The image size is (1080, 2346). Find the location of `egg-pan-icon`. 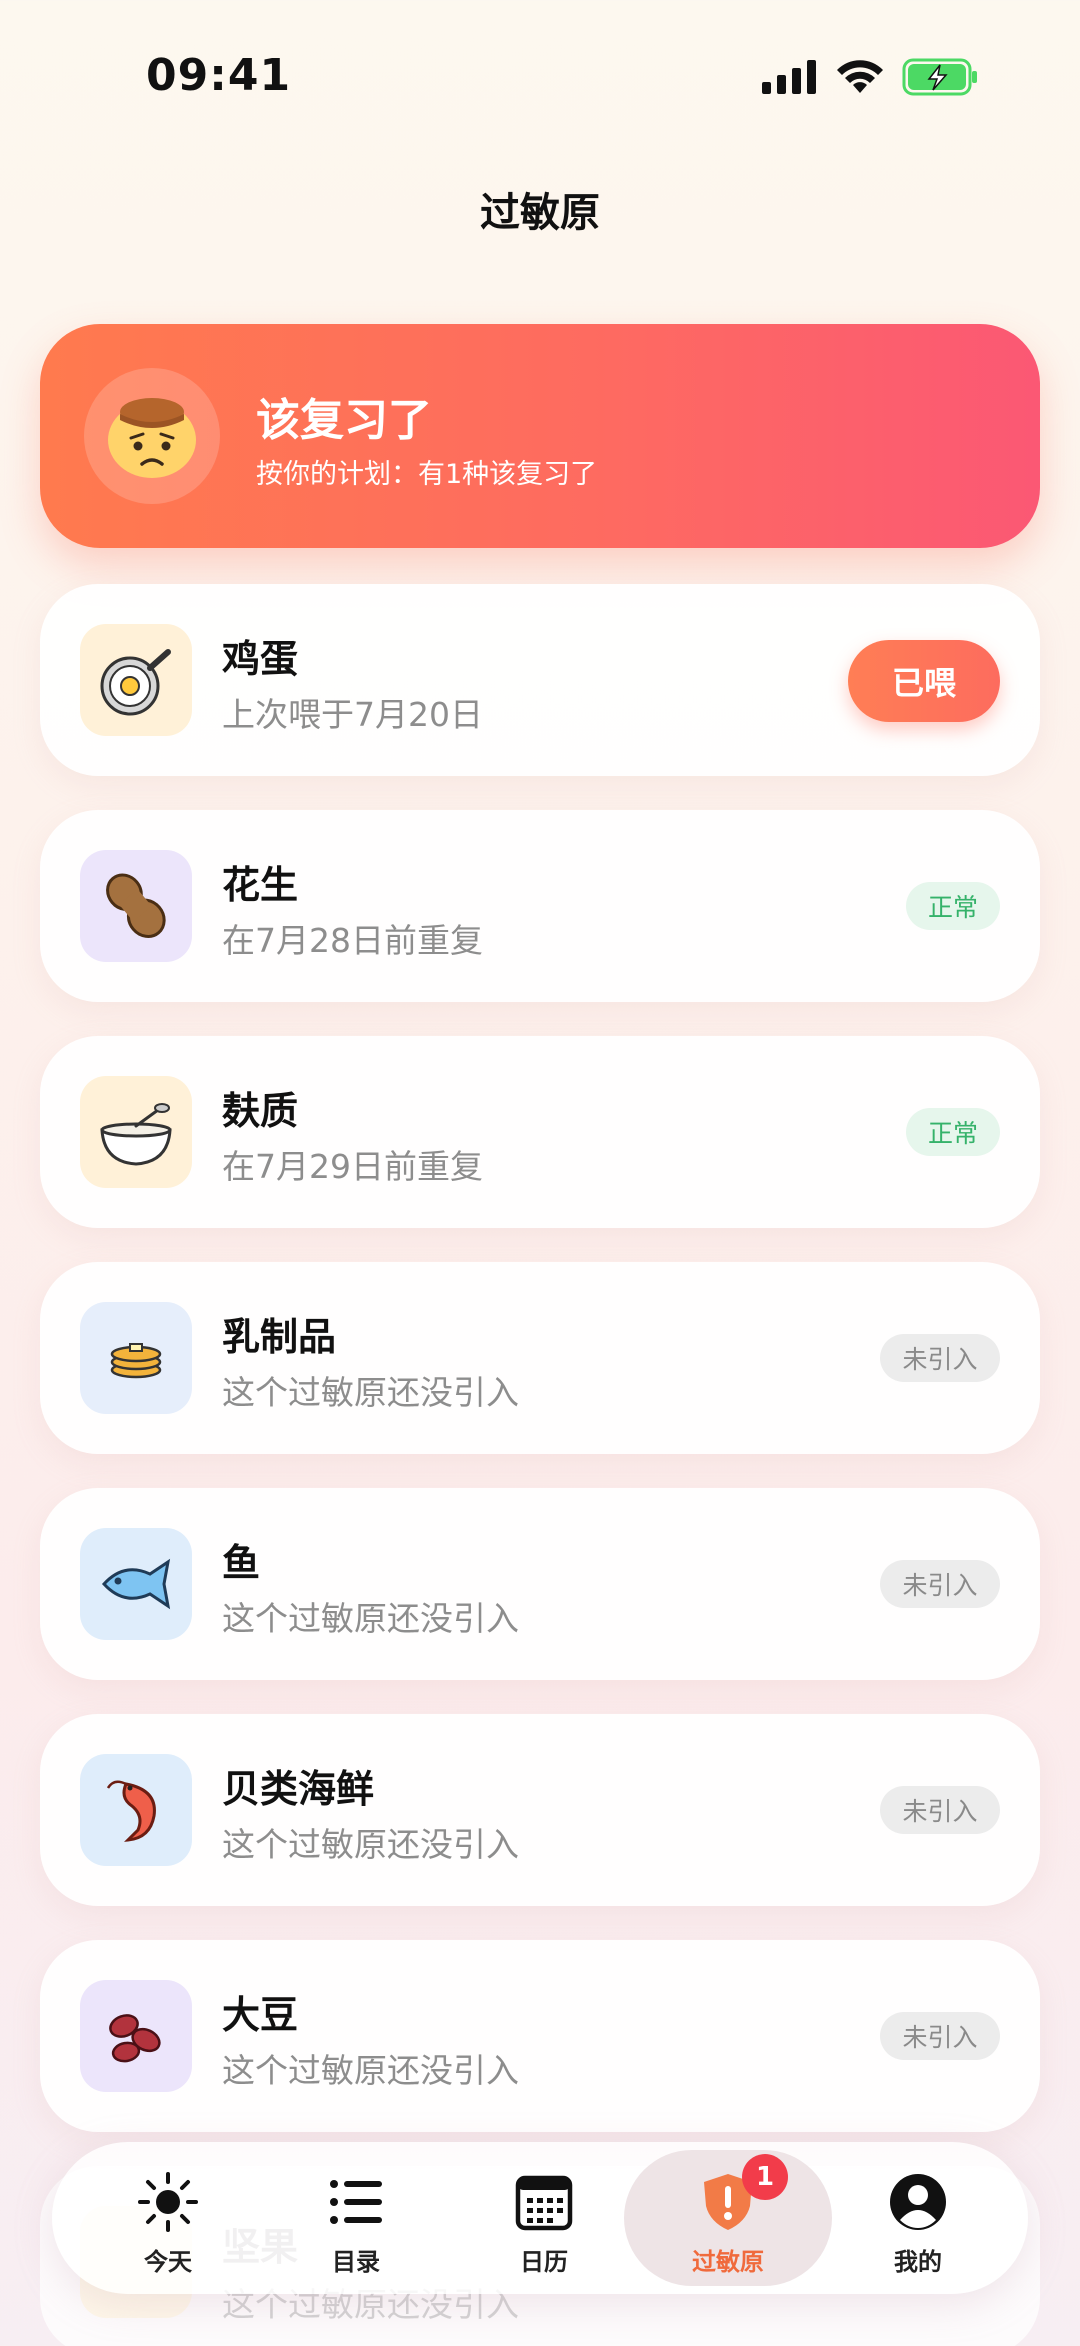

egg-pan-icon is located at coordinates (136, 680).